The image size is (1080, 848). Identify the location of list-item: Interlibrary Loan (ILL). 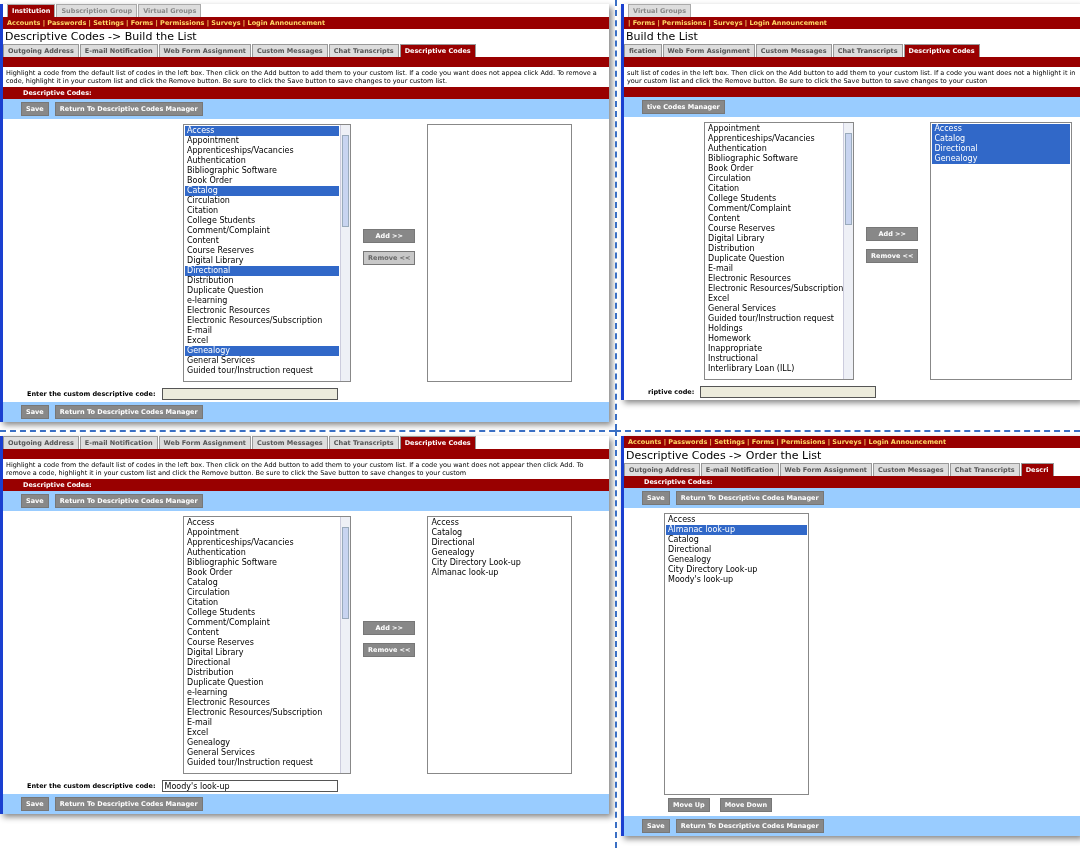
(774, 369).